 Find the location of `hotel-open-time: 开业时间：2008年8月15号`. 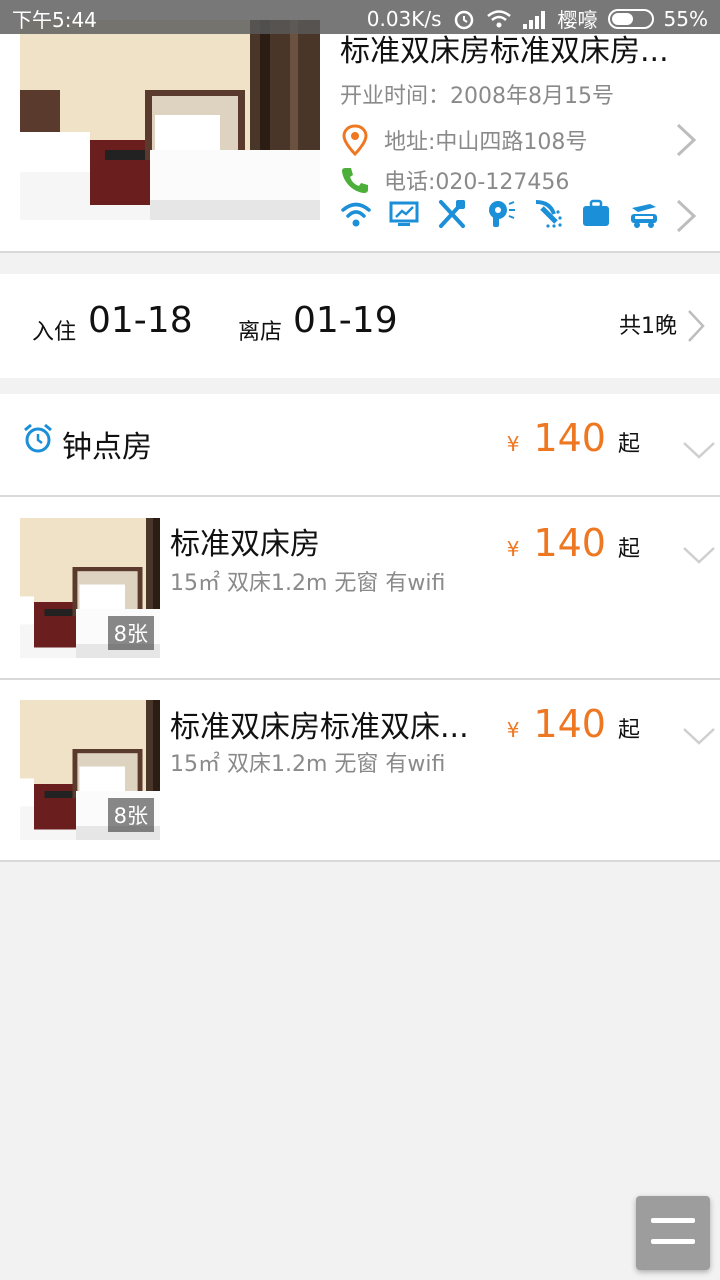

hotel-open-time: 开业时间：2008年8月15号 is located at coordinates (477, 96).